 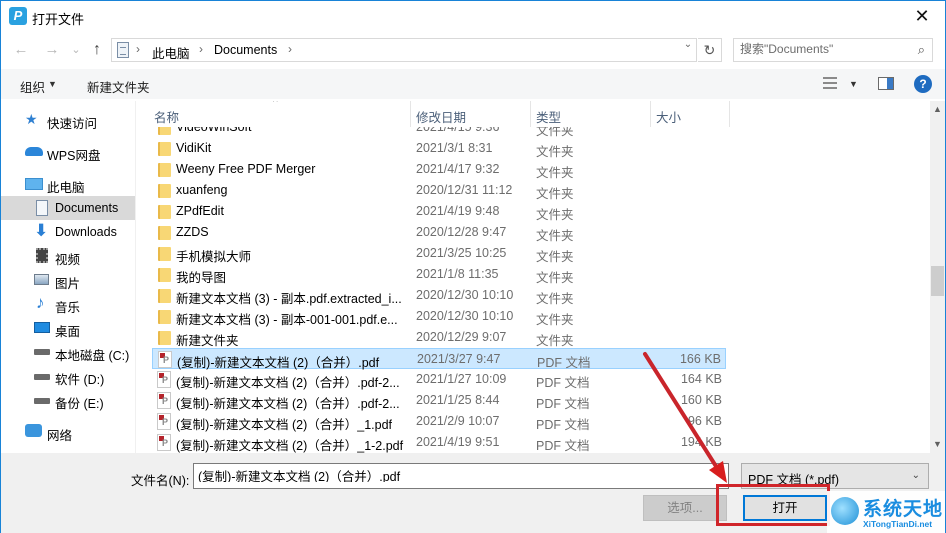 What do you see at coordinates (458, 211) in the screenshot?
I see `file-date: 2021/4/19 9:48` at bounding box center [458, 211].